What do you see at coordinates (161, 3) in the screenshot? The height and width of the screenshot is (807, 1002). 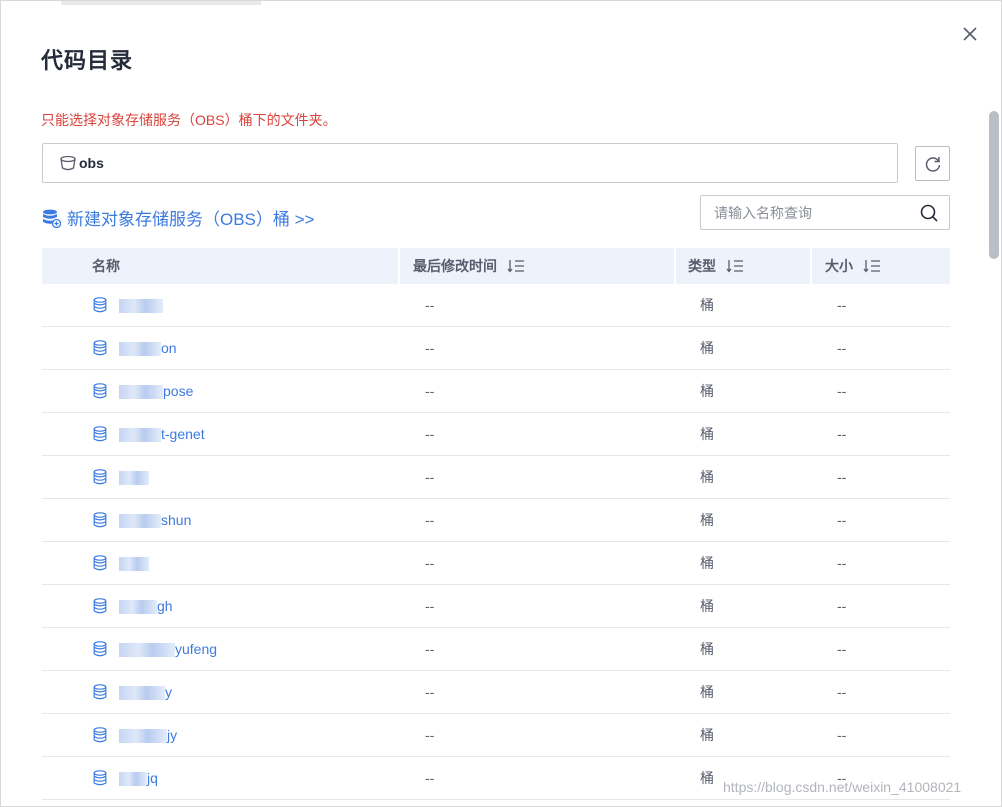 I see `background-strip` at bounding box center [161, 3].